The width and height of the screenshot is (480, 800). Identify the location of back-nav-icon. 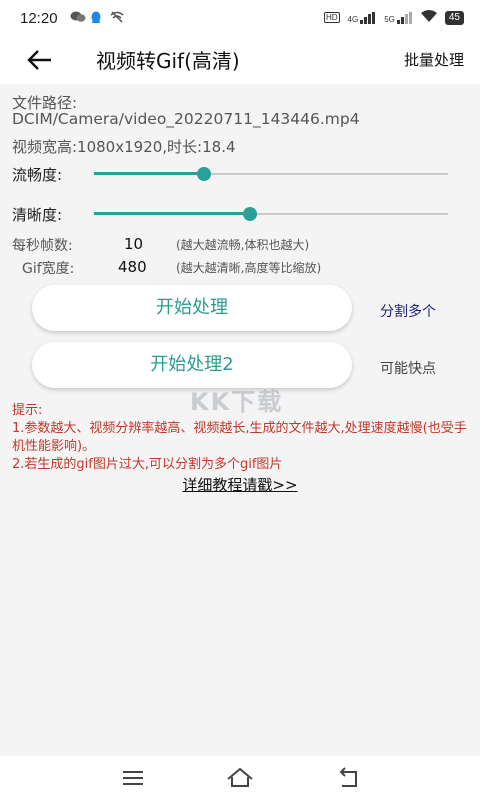
(347, 778).